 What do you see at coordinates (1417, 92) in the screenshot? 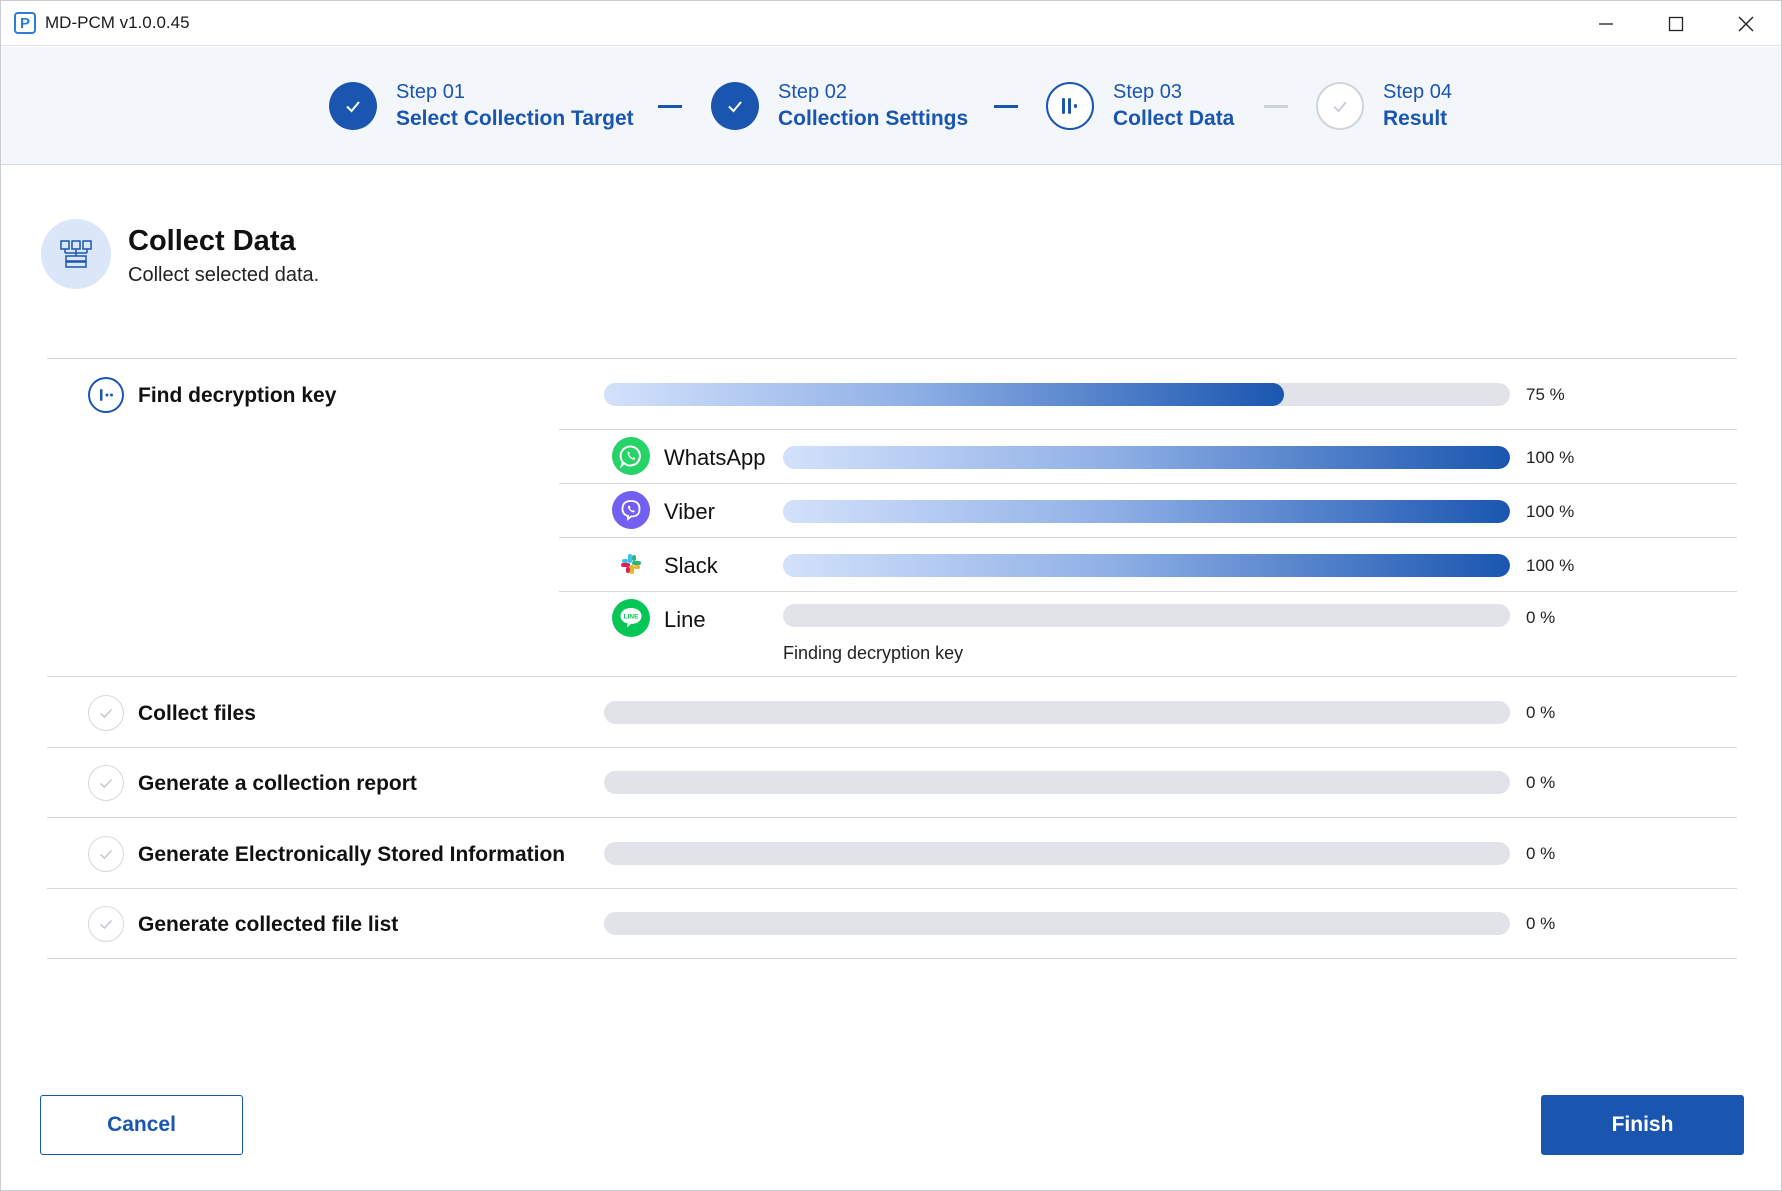
I see `step-number: Step 04` at bounding box center [1417, 92].